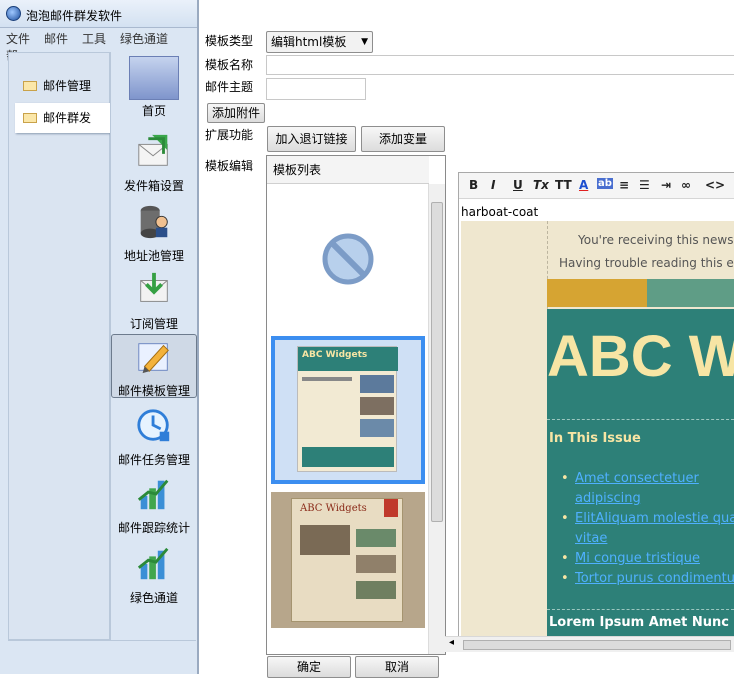  What do you see at coordinates (153, 358) in the screenshot?
I see `template-icon` at bounding box center [153, 358].